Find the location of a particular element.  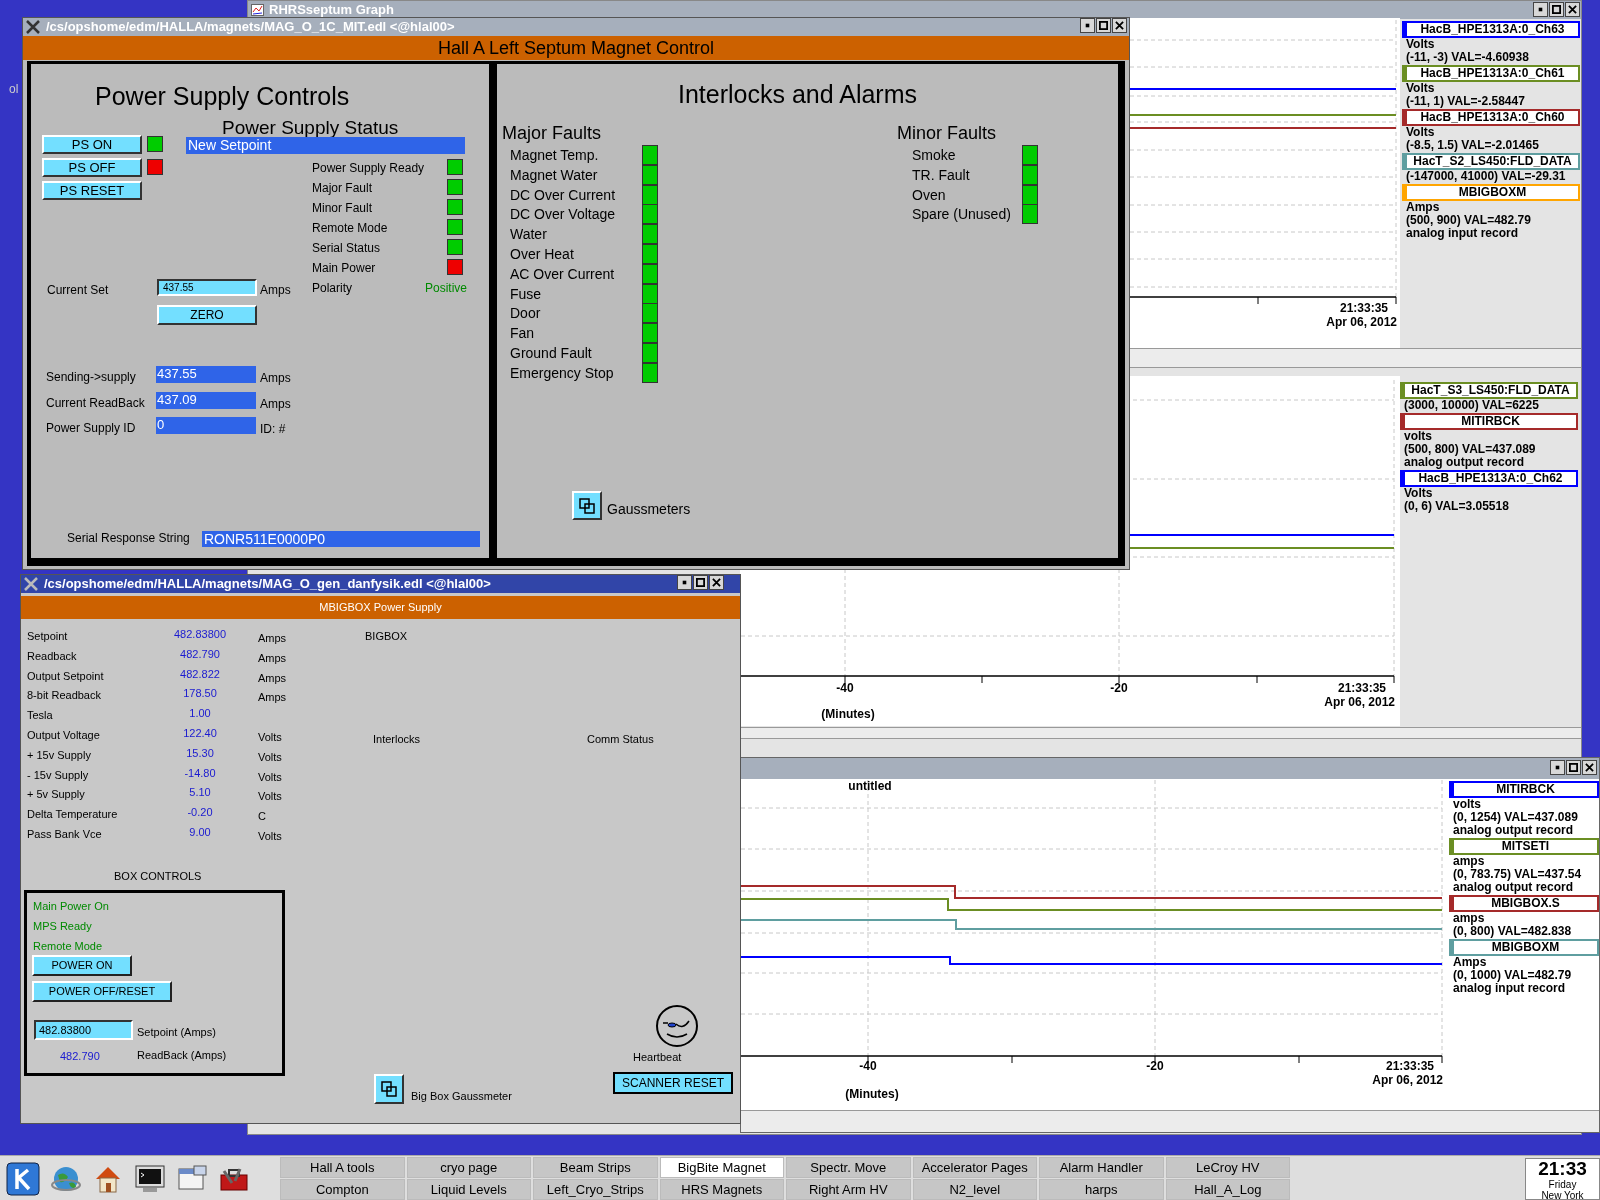

field-label: Sending->supply is located at coordinates (91, 377).